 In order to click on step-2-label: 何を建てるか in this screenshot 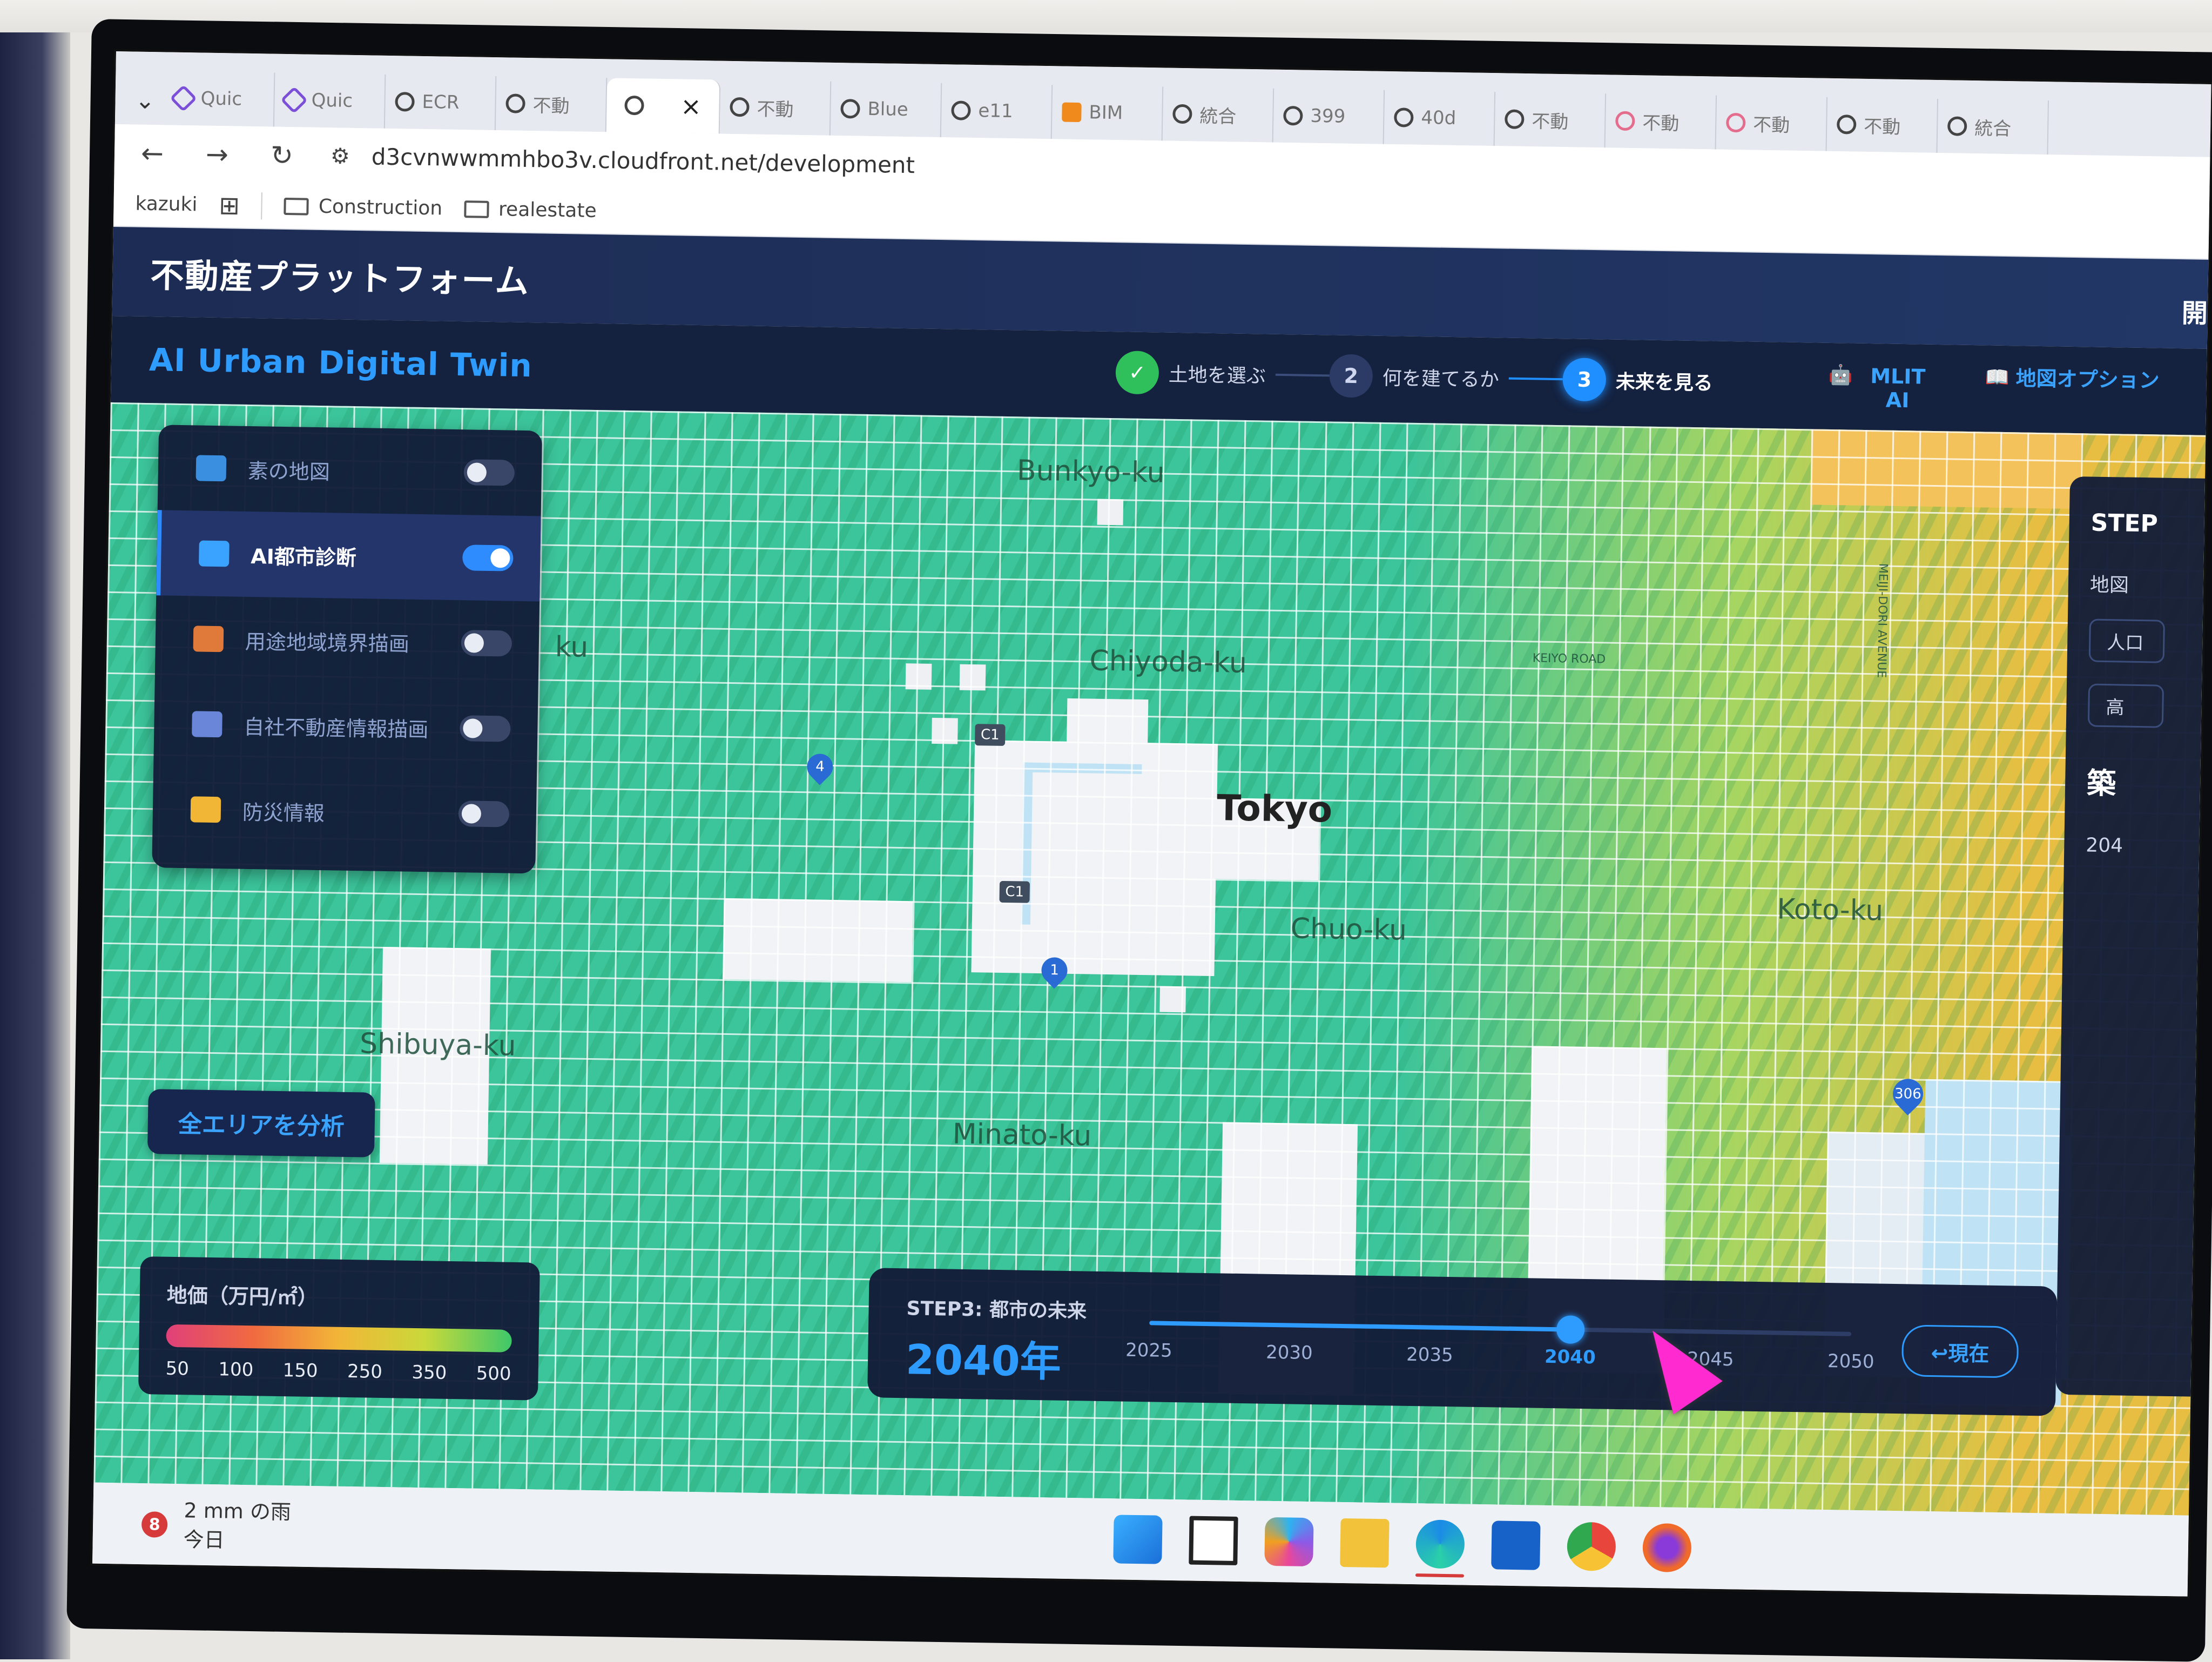, I will do `click(1440, 377)`.